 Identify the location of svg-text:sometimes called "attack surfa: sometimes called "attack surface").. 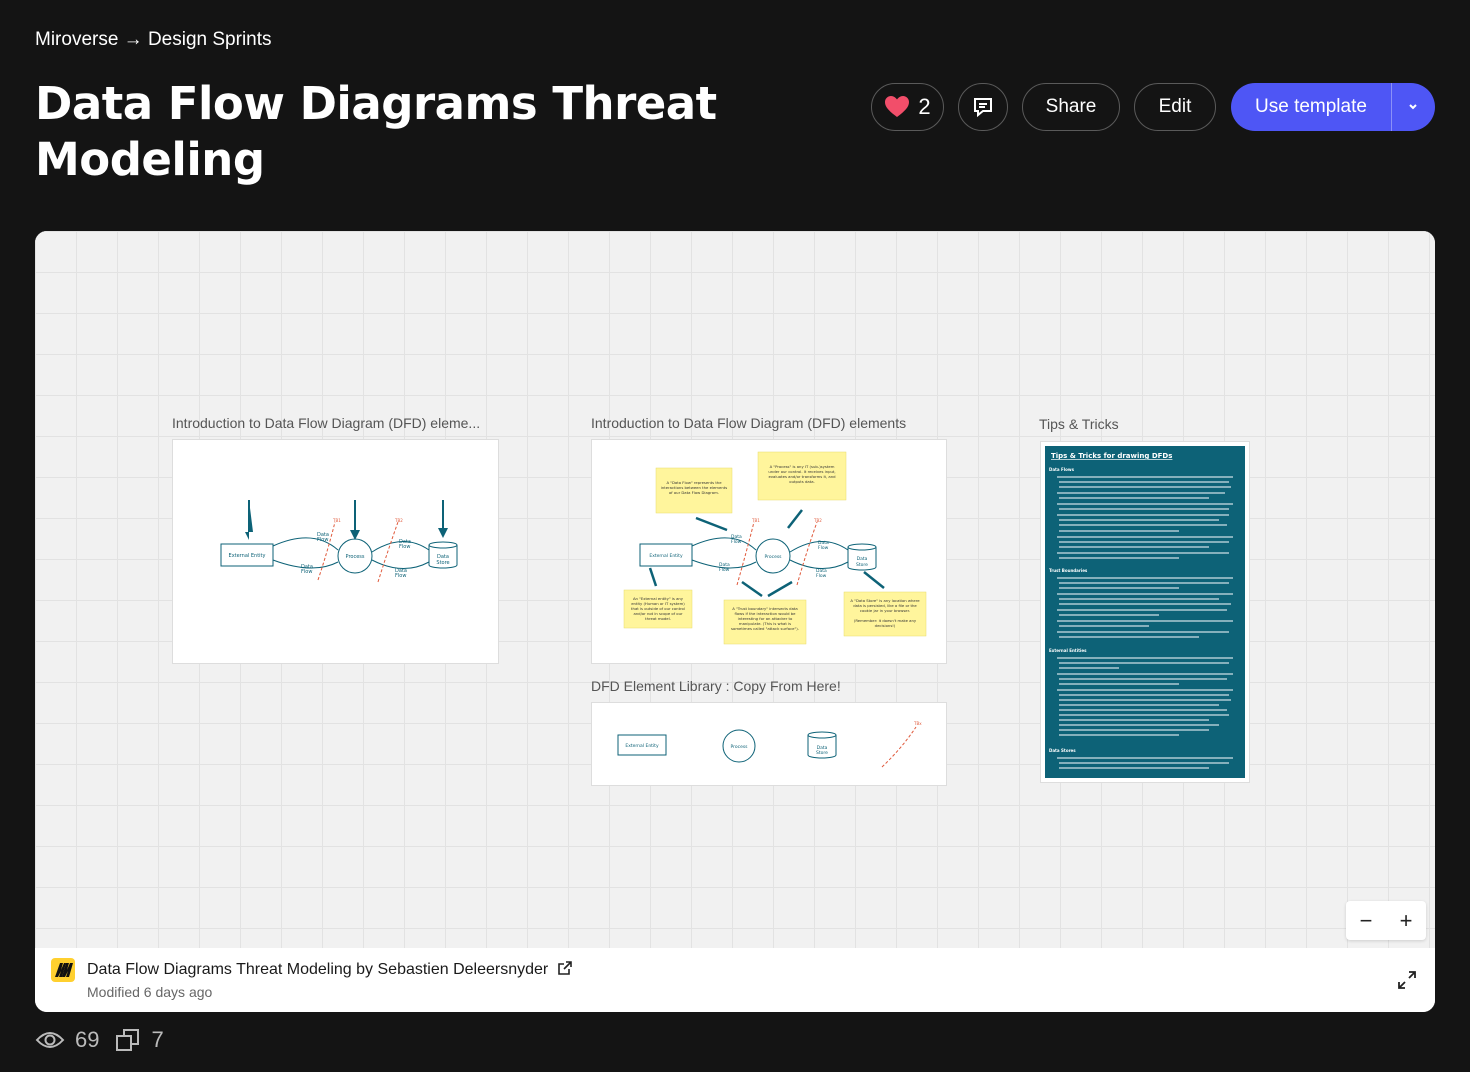
(765, 628).